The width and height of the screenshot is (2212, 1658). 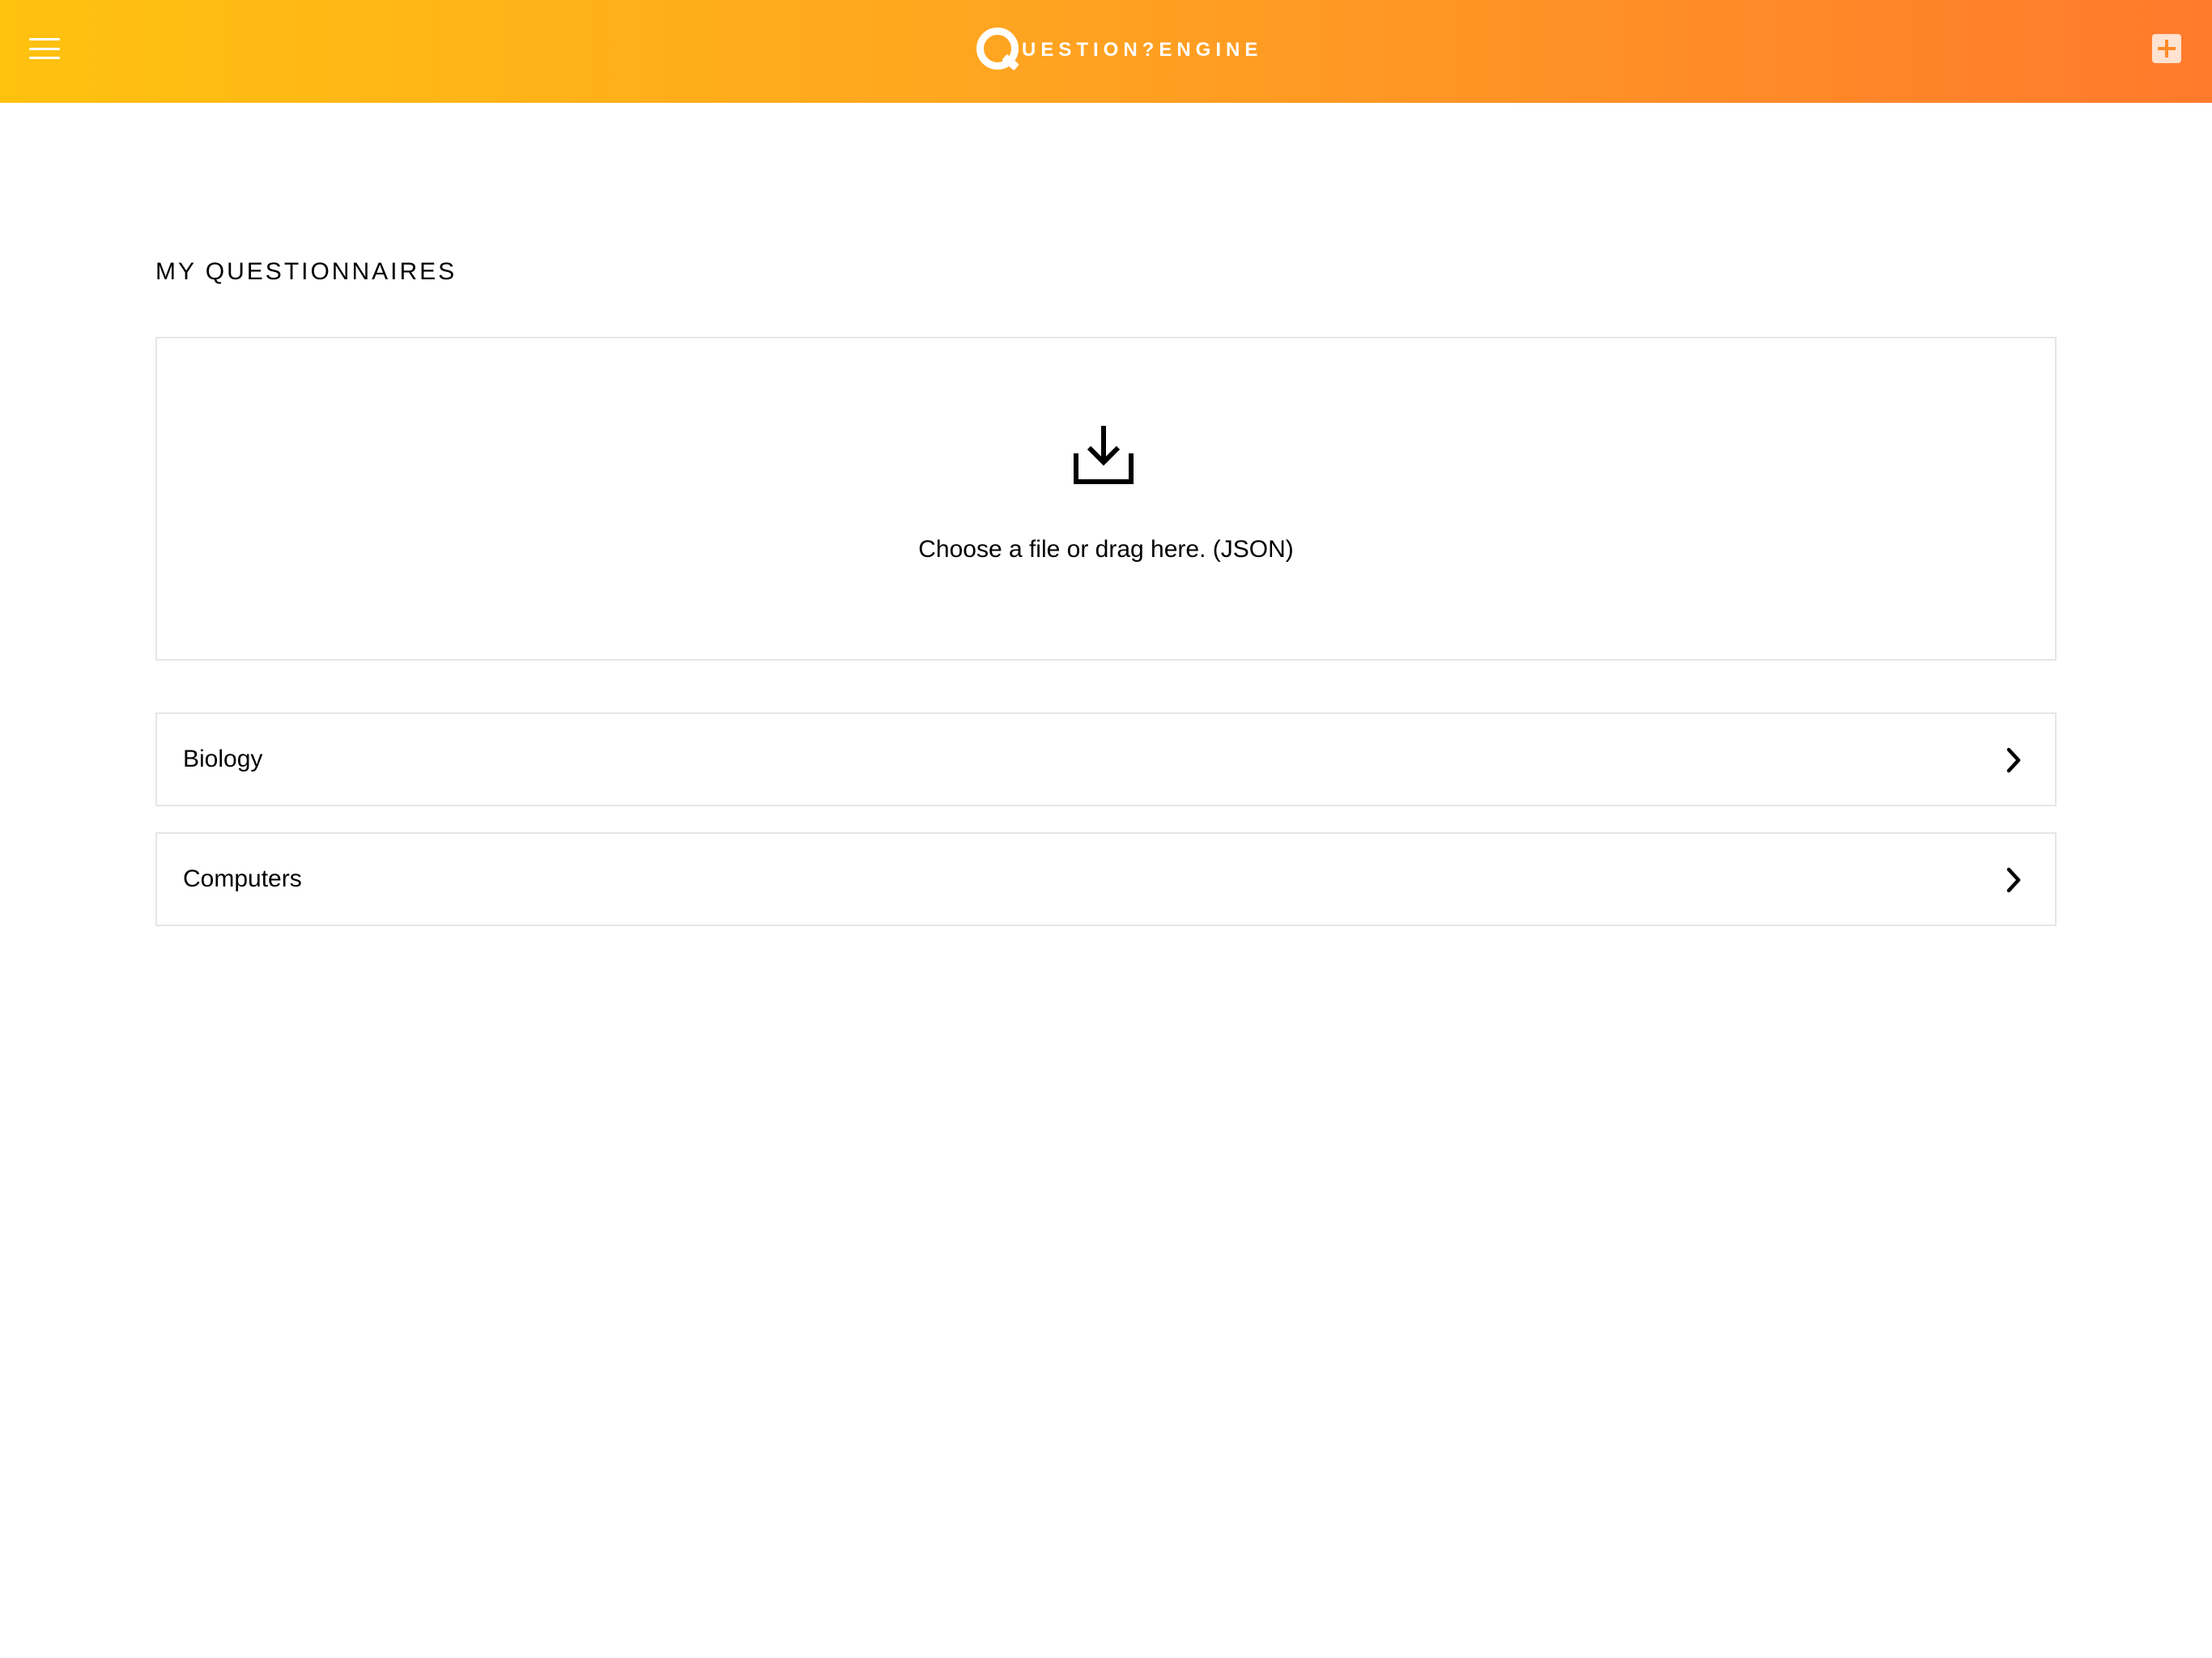 I want to click on top-bar: UESTION?ENGINE, so click(x=1106, y=51).